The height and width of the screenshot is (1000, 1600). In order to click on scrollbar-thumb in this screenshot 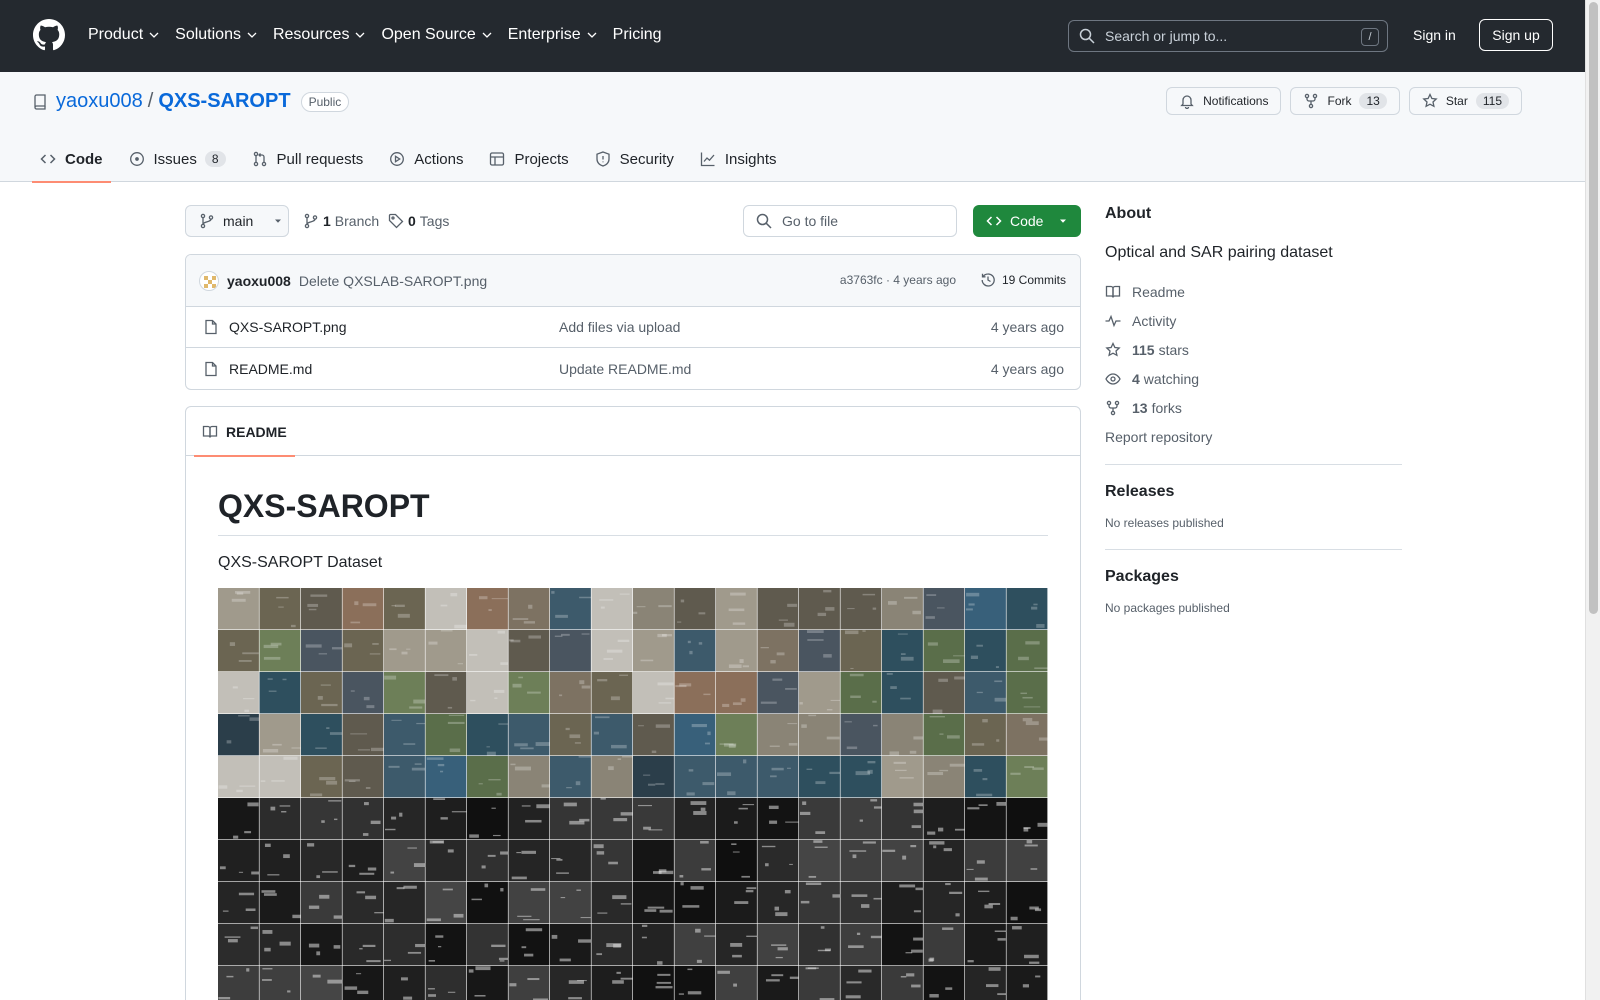, I will do `click(1593, 308)`.